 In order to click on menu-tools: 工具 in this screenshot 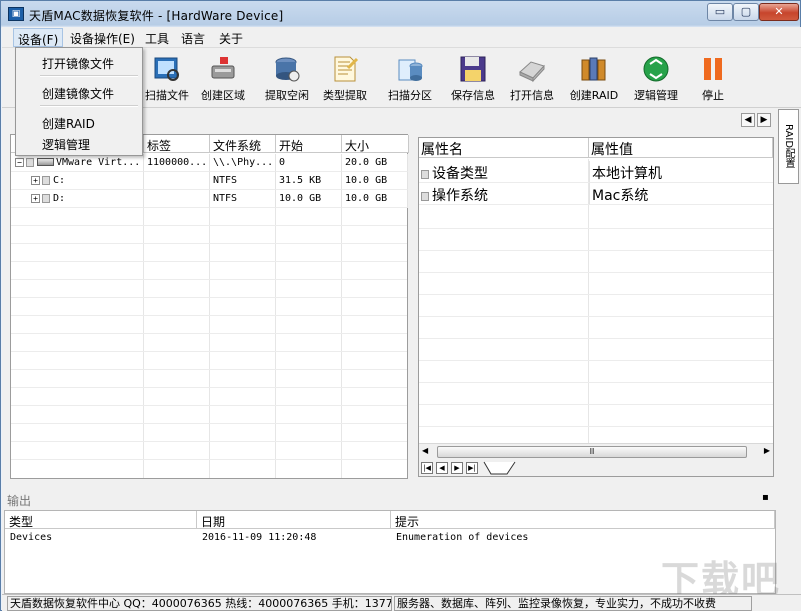, I will do `click(157, 38)`.